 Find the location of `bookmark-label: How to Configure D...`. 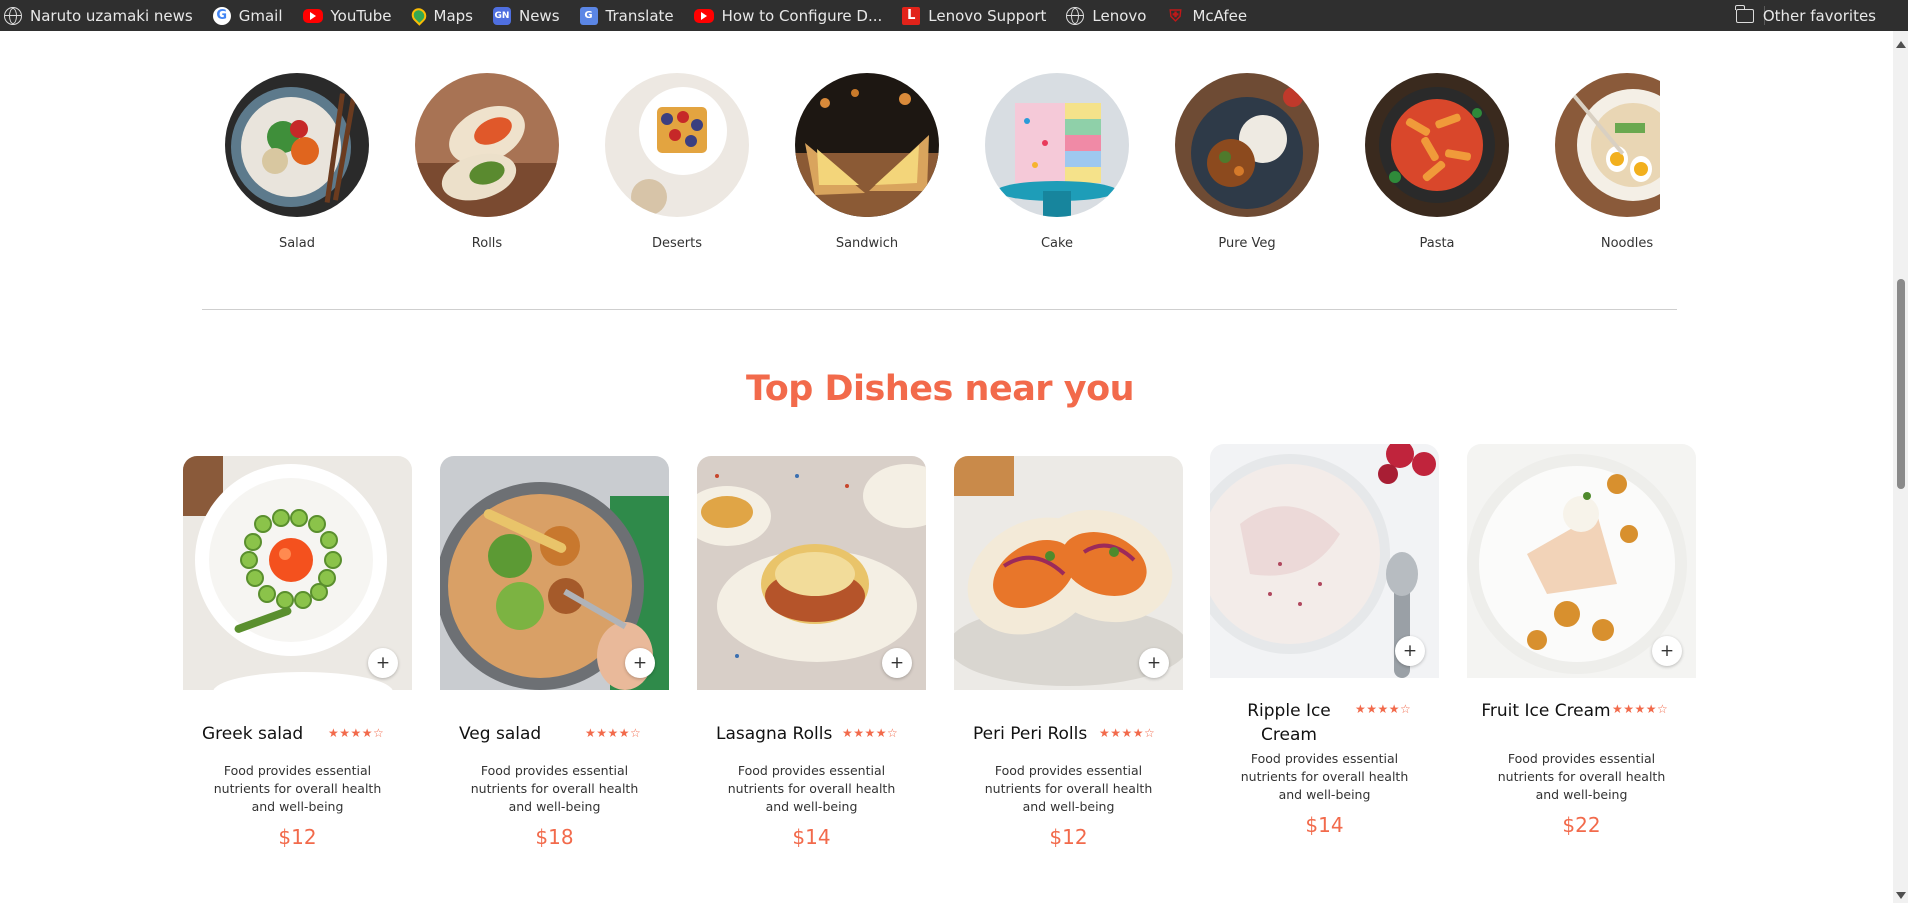

bookmark-label: How to Configure D... is located at coordinates (802, 15).